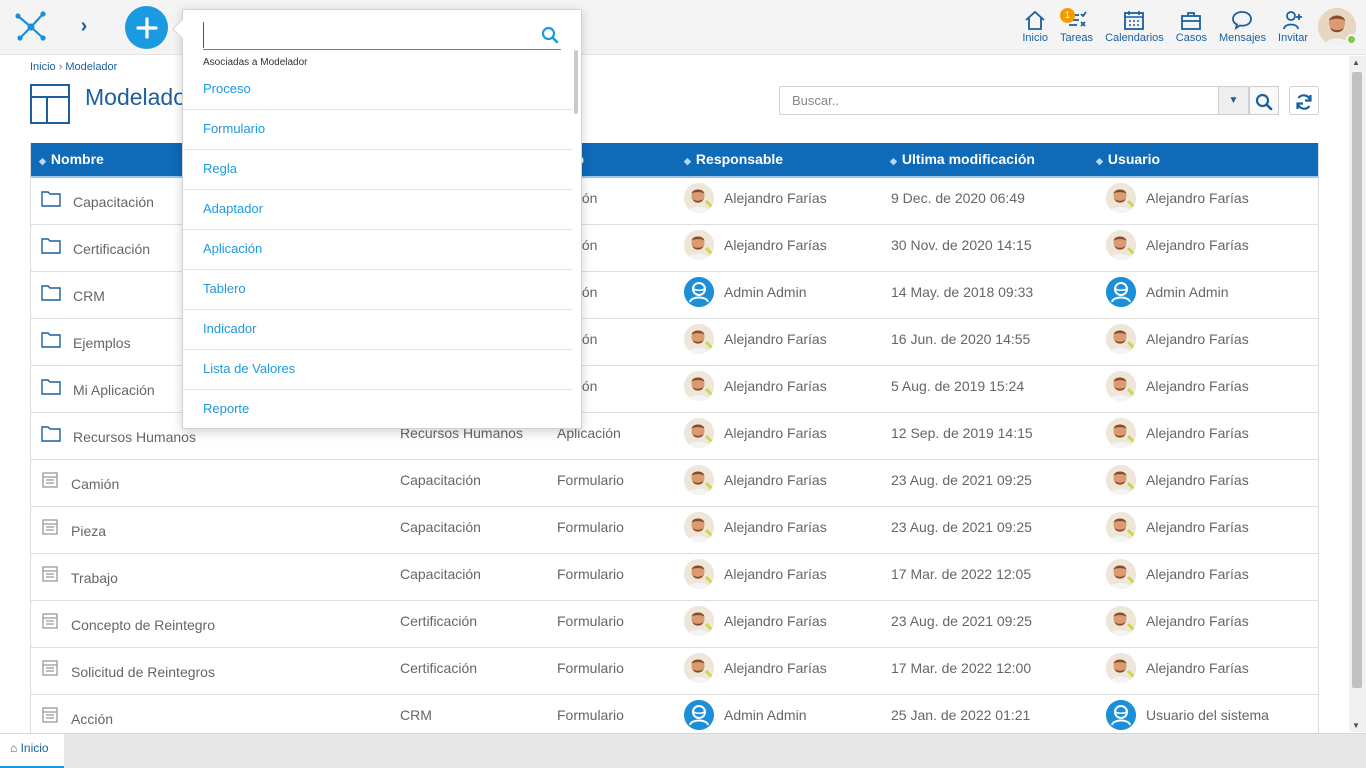 This screenshot has height=768, width=1366. I want to click on search-input, so click(995, 100).